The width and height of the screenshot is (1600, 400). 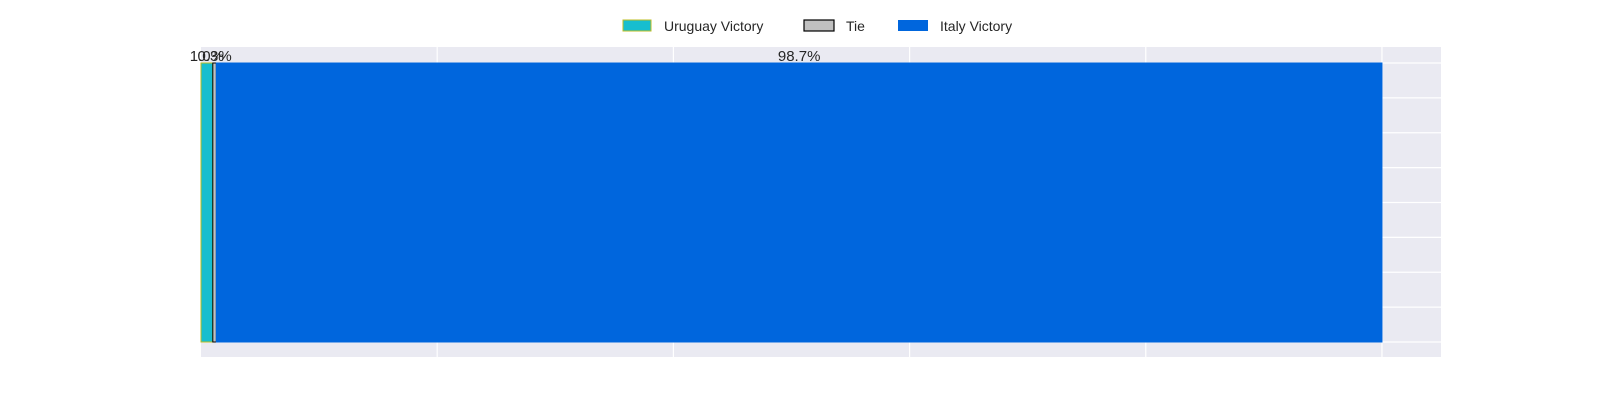 I want to click on legend-swatch-uruguay-victory, so click(x=637, y=25).